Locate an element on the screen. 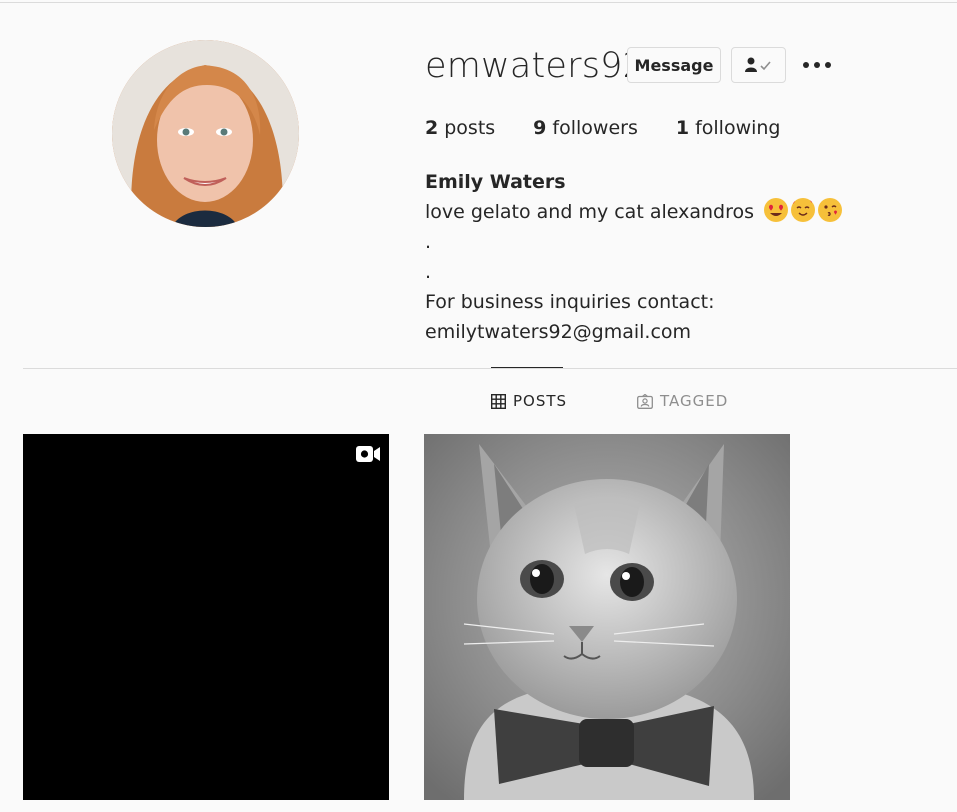 This screenshot has width=957, height=812. smiling-hearts-emoji is located at coordinates (803, 210).